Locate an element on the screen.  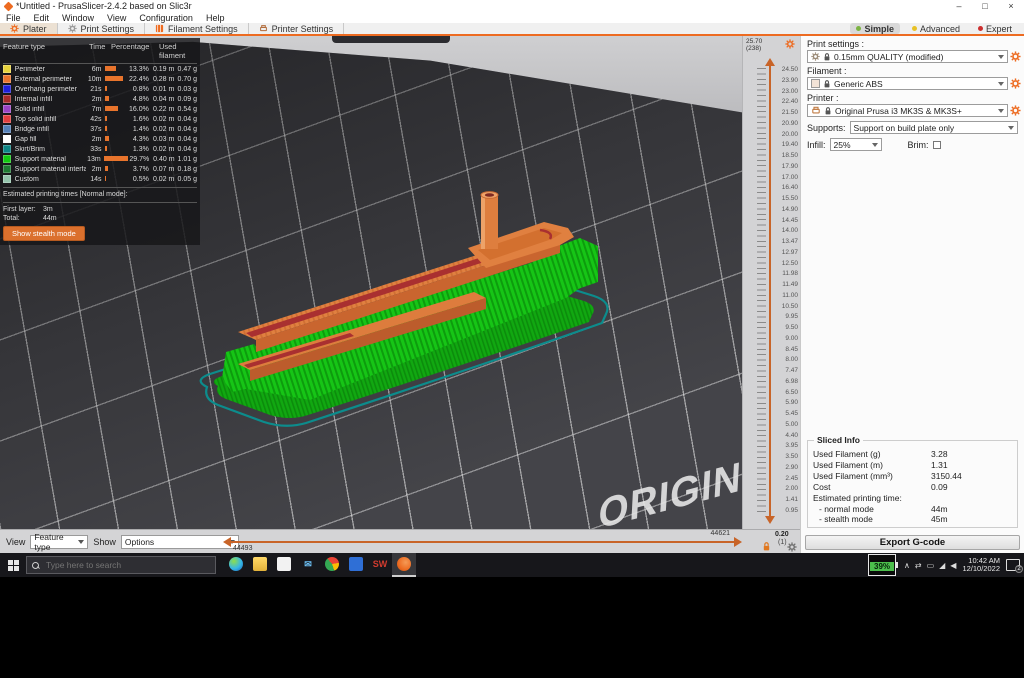
menu-item: Window is located at coordinates (78, 18).